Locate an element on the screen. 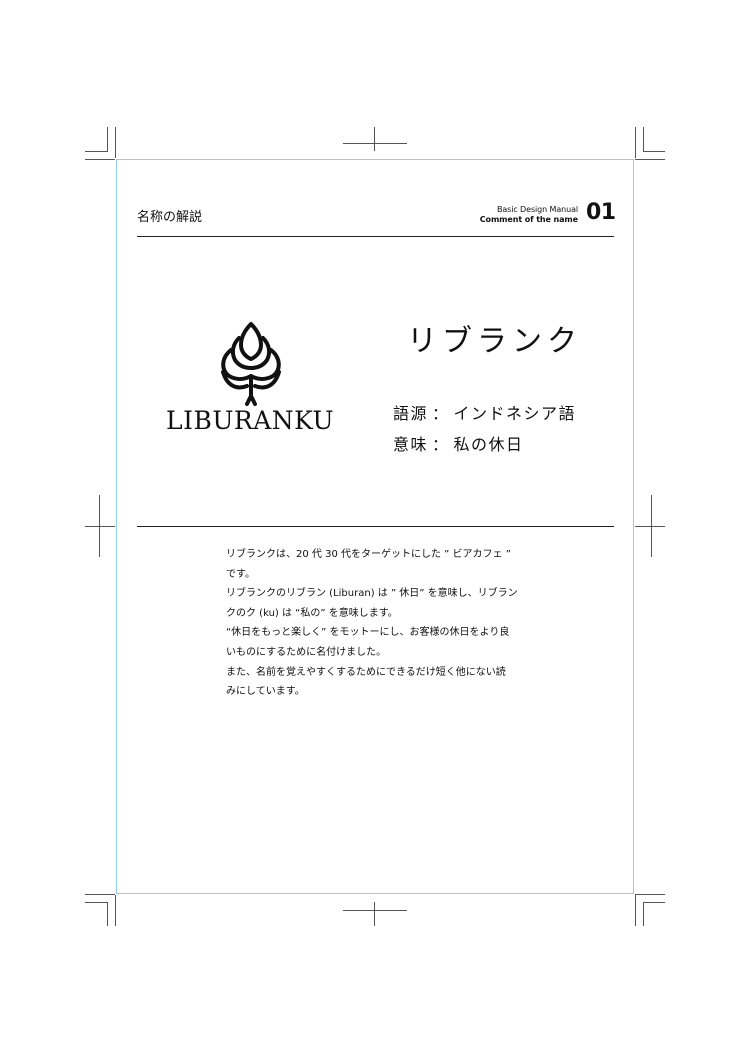 This screenshot has height=1055, width=750. meaning-label: 意味 is located at coordinates (411, 444).